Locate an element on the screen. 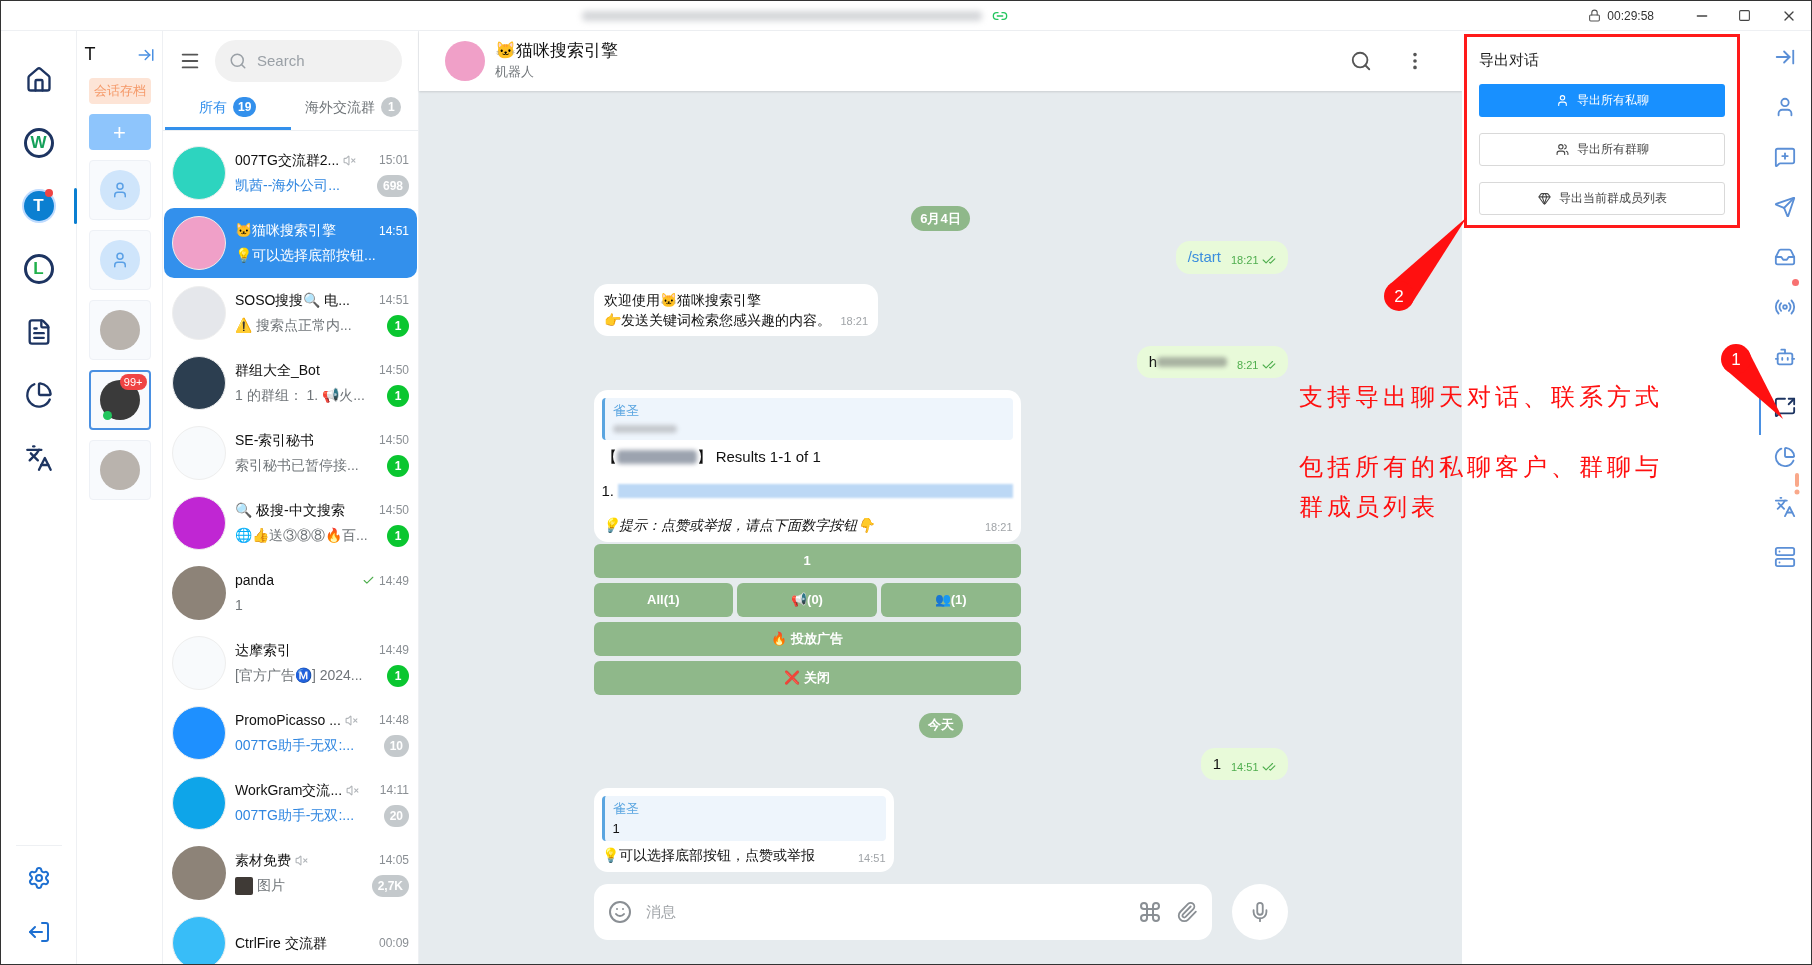 The height and width of the screenshot is (965, 1812). chat-title: 🐱猫咪搜索引擎 is located at coordinates (556, 51).